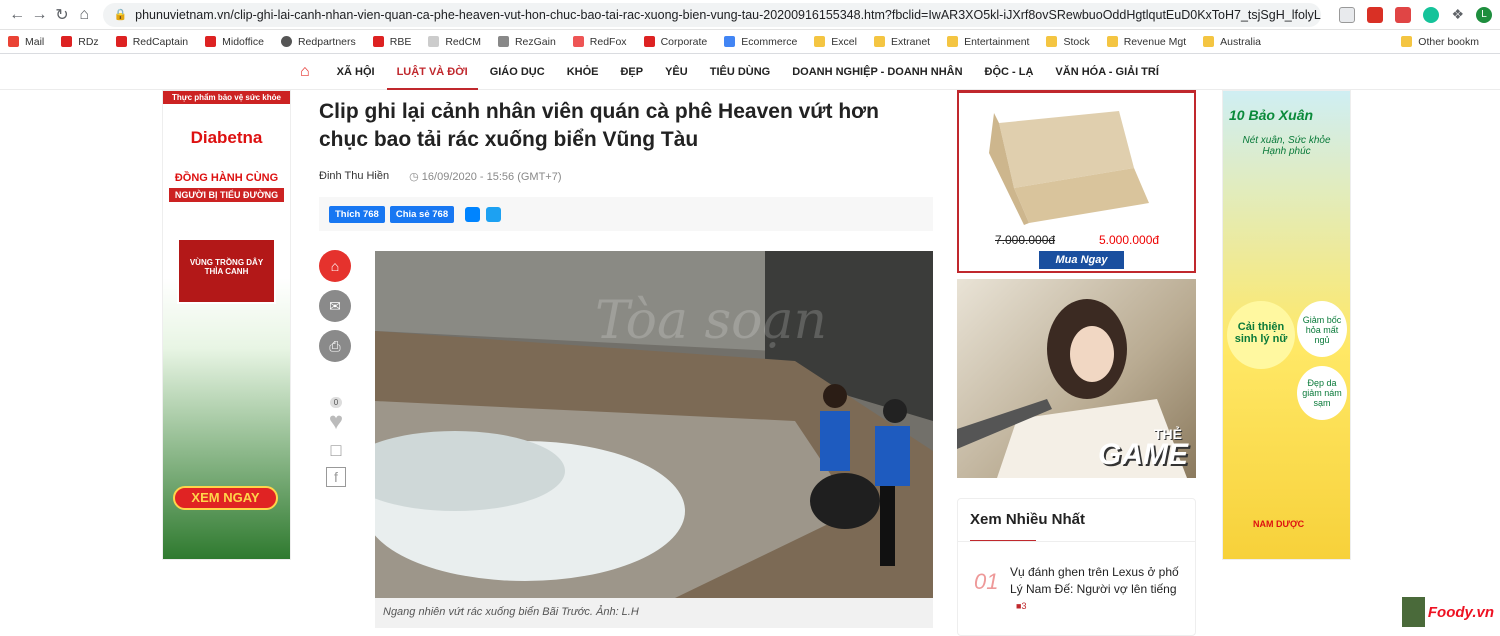  What do you see at coordinates (491, 177) in the screenshot?
I see `publish-time: 16/09/2020 - 15:56 (GMT+7)` at bounding box center [491, 177].